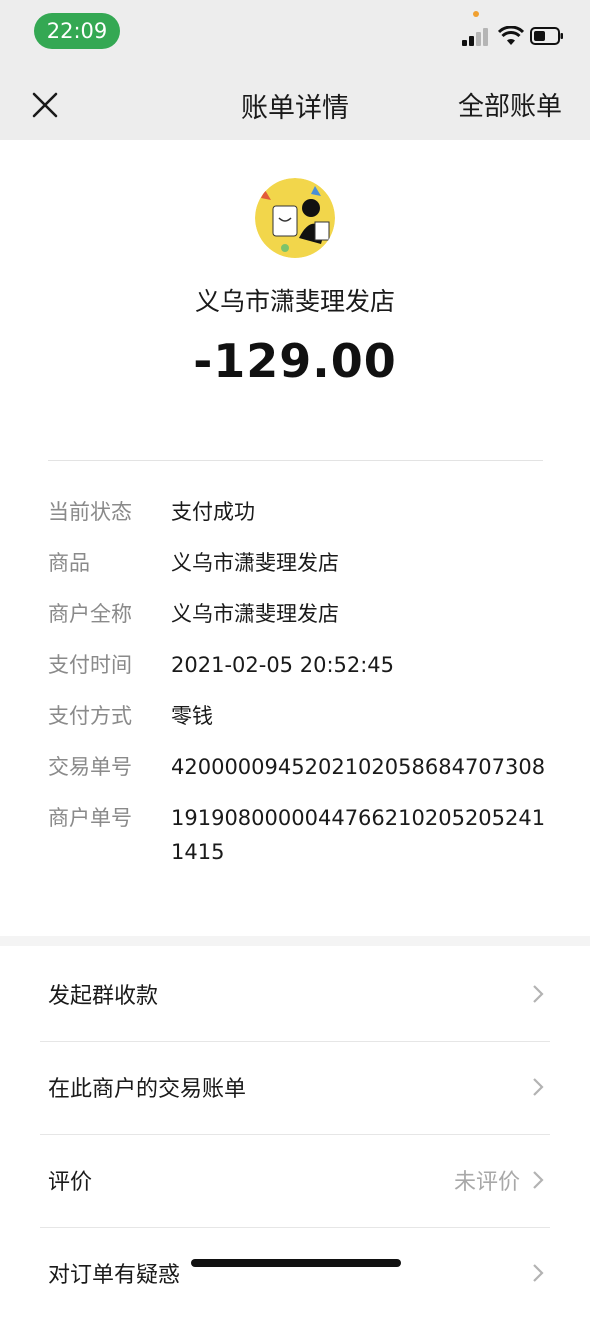  Describe the element at coordinates (77, 31) in the screenshot. I see `status-time: 22:09` at that location.